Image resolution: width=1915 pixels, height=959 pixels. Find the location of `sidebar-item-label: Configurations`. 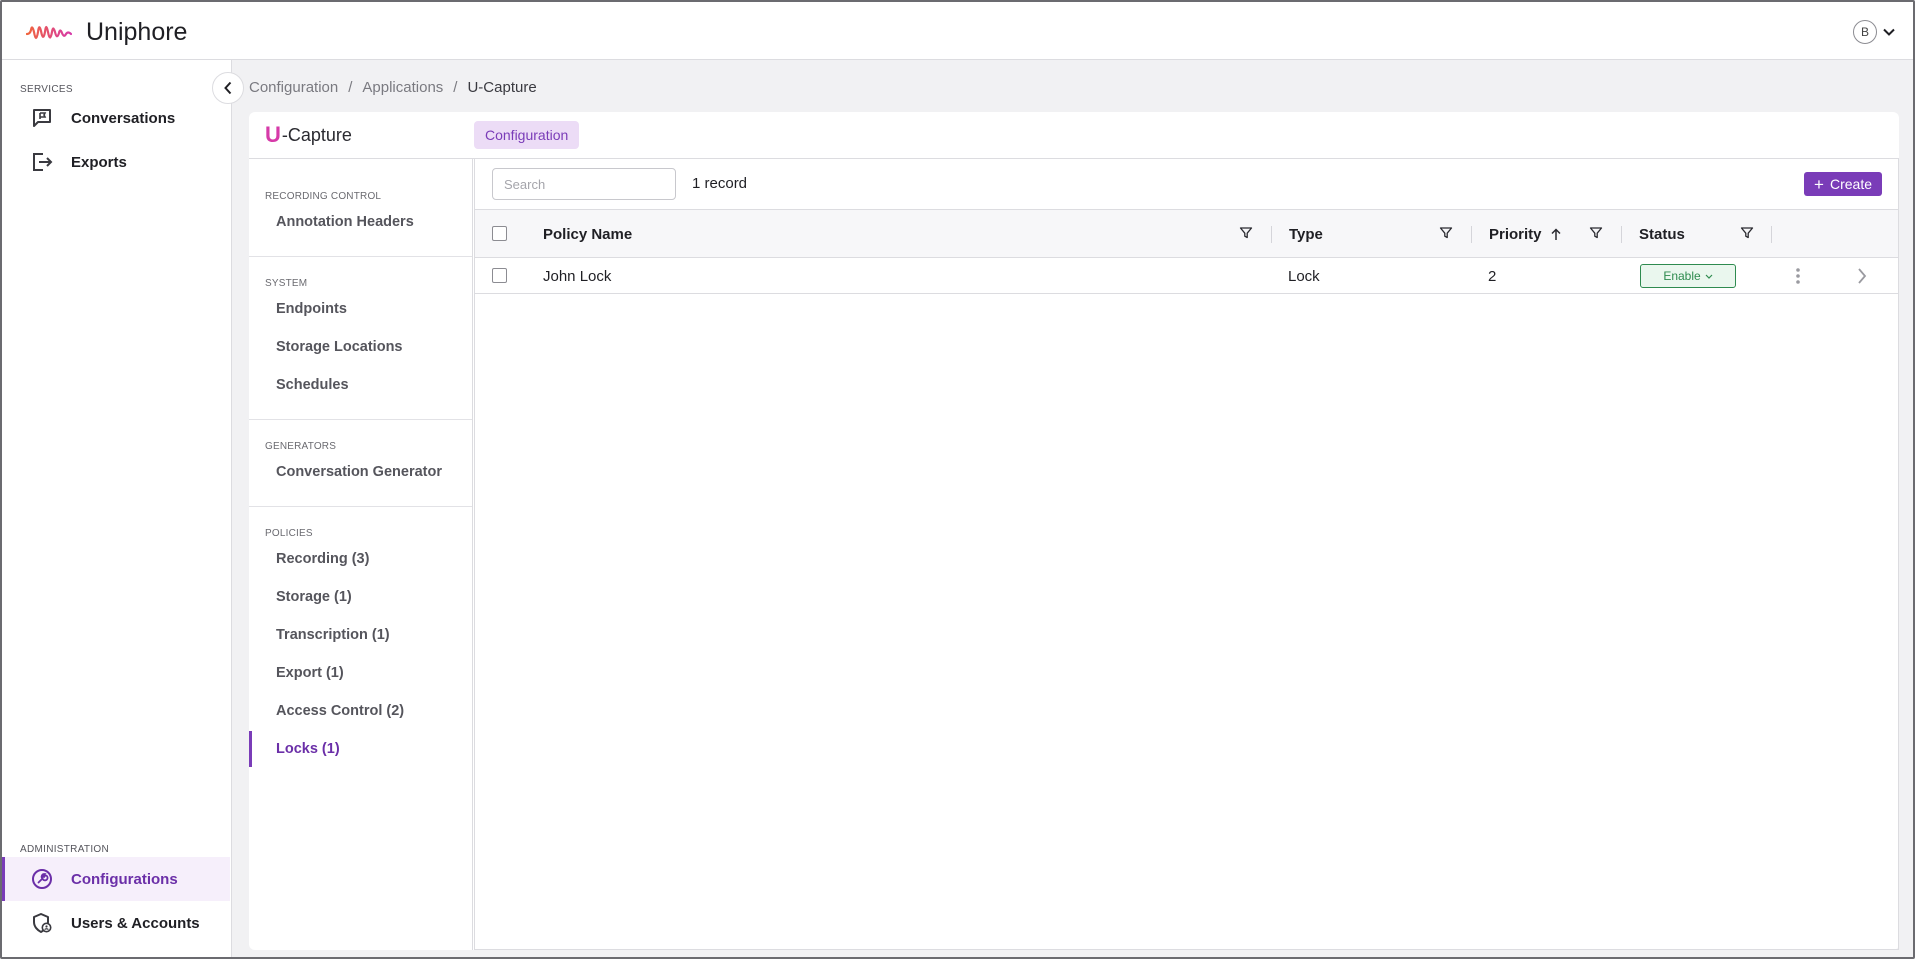

sidebar-item-label: Configurations is located at coordinates (124, 879).